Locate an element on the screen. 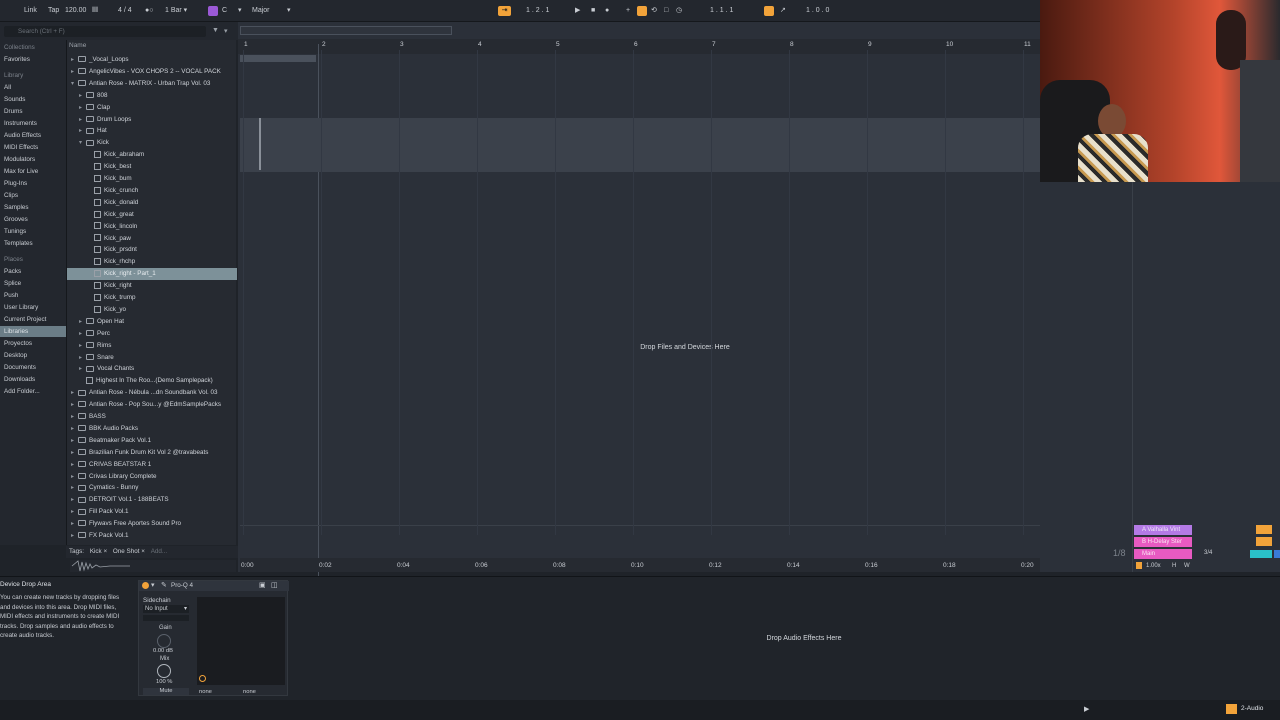  sidebar-place-item: Proyectos is located at coordinates (33, 343).